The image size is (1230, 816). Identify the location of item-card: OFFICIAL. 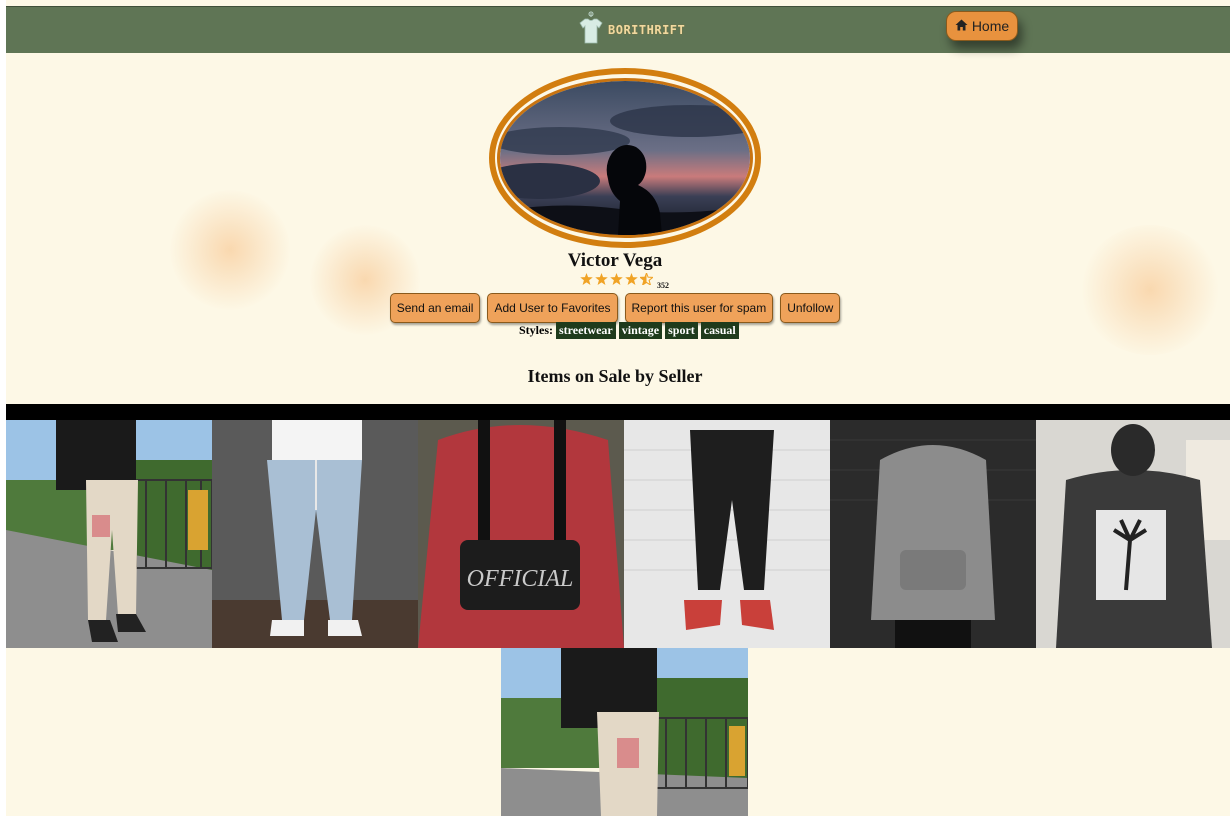
(521, 534).